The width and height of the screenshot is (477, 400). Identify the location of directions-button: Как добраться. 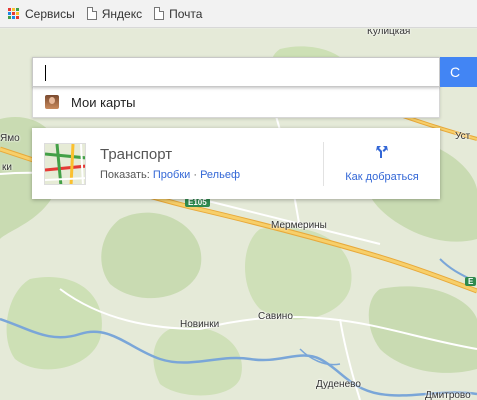
(382, 163).